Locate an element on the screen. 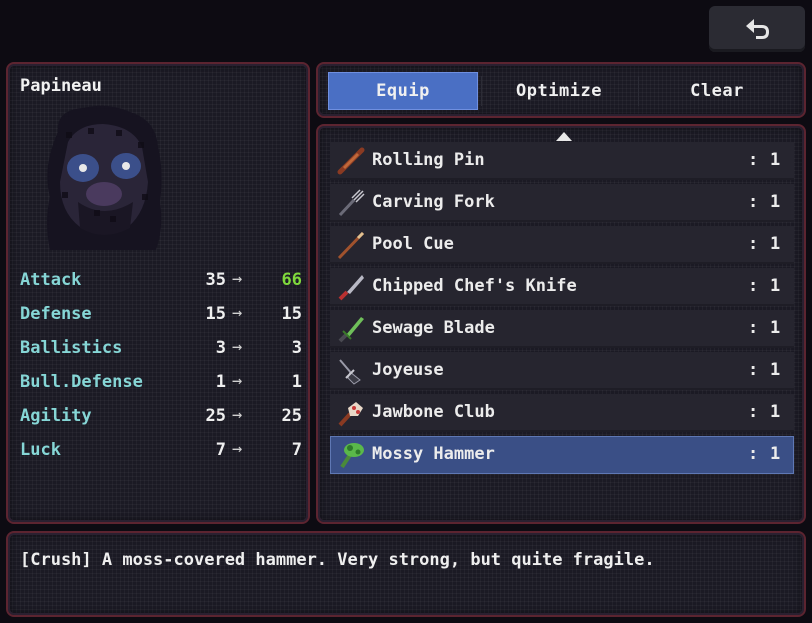 This screenshot has width=812, height=623. stat-label: Attack is located at coordinates (51, 280).